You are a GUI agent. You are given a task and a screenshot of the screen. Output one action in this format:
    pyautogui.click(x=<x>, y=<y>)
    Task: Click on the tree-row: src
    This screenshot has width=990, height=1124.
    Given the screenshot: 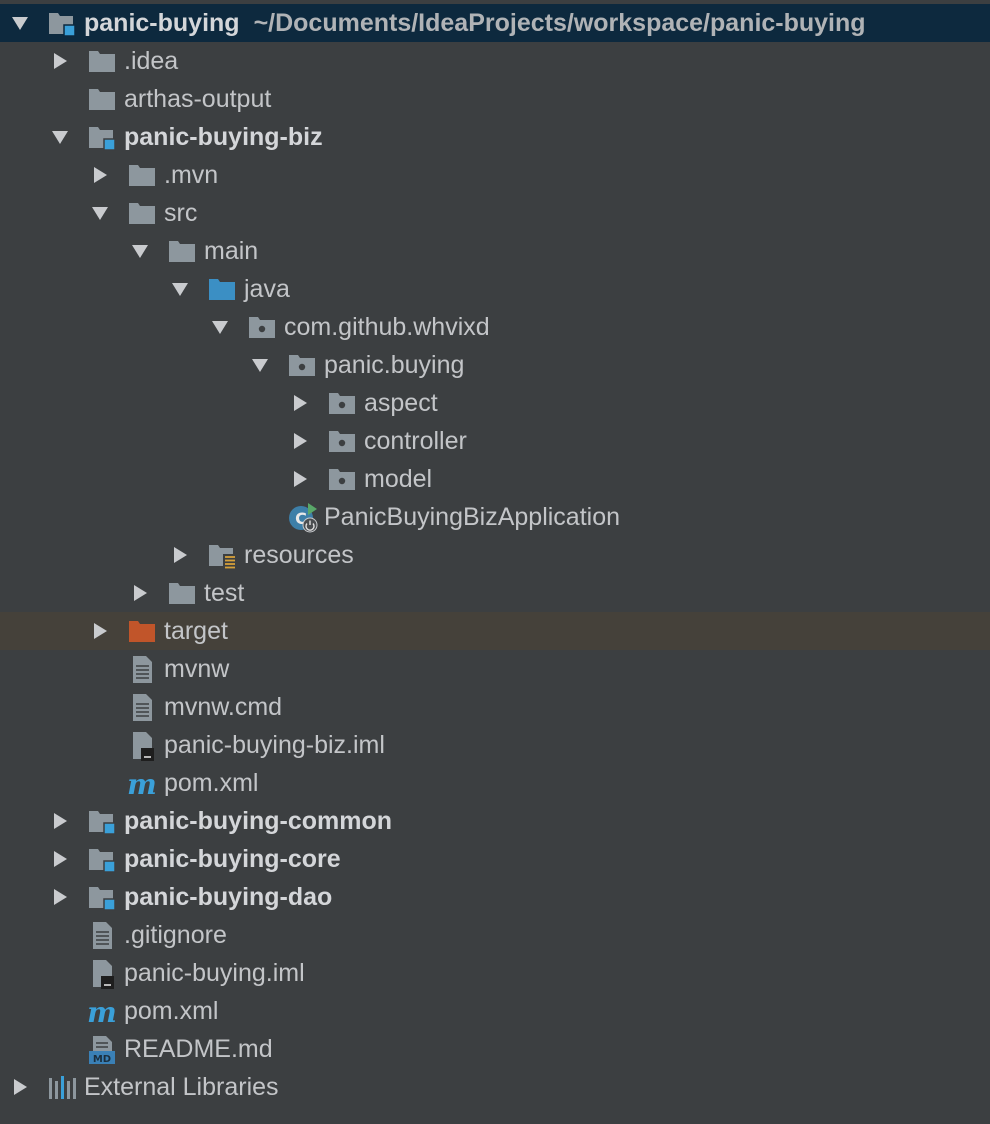 What is the action you would take?
    pyautogui.click(x=495, y=213)
    